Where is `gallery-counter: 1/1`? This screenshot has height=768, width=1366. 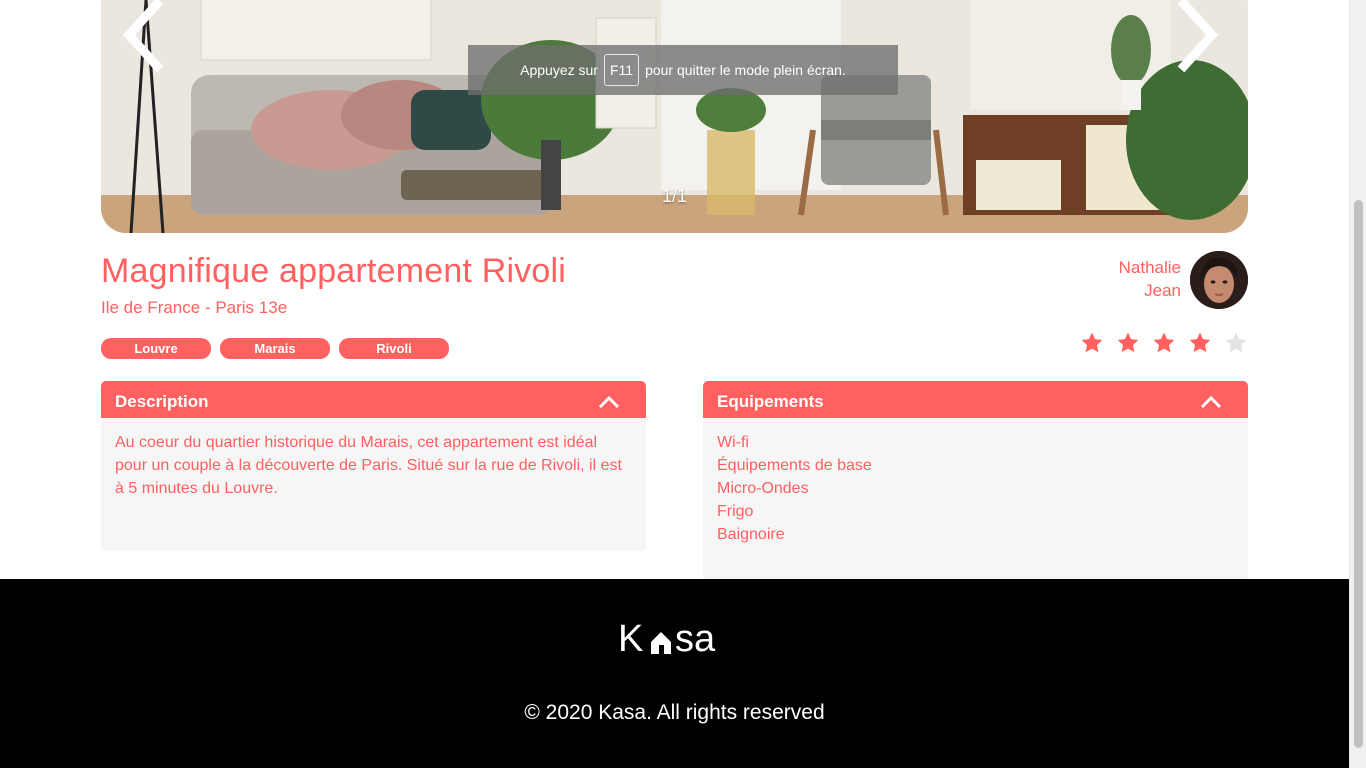 gallery-counter: 1/1 is located at coordinates (674, 196).